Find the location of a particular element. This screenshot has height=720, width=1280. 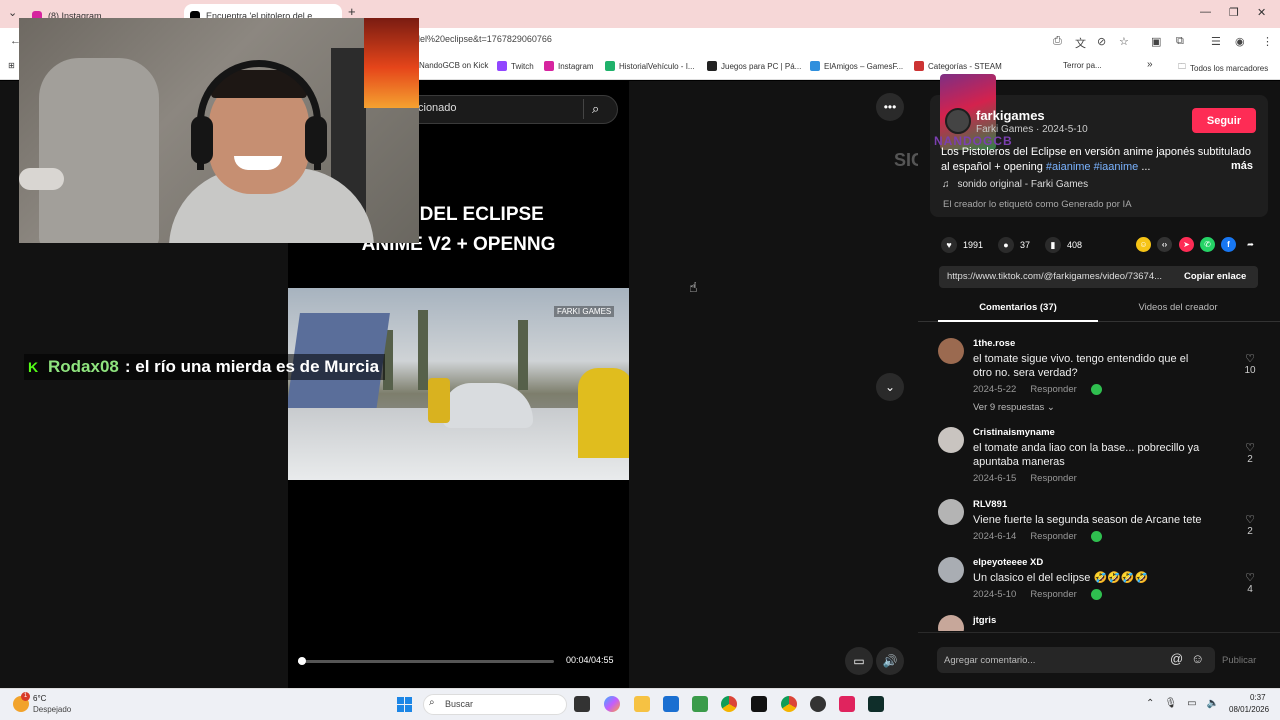

chrome-icon is located at coordinates (729, 704).